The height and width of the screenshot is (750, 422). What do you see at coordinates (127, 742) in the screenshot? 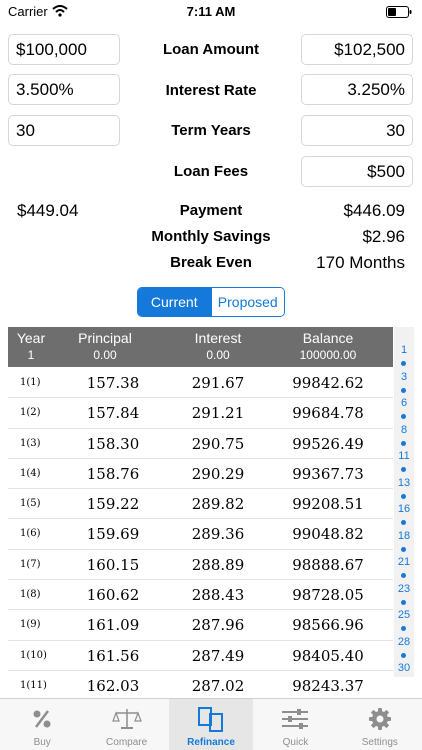
I see `tab-compare-label: Compare` at bounding box center [127, 742].